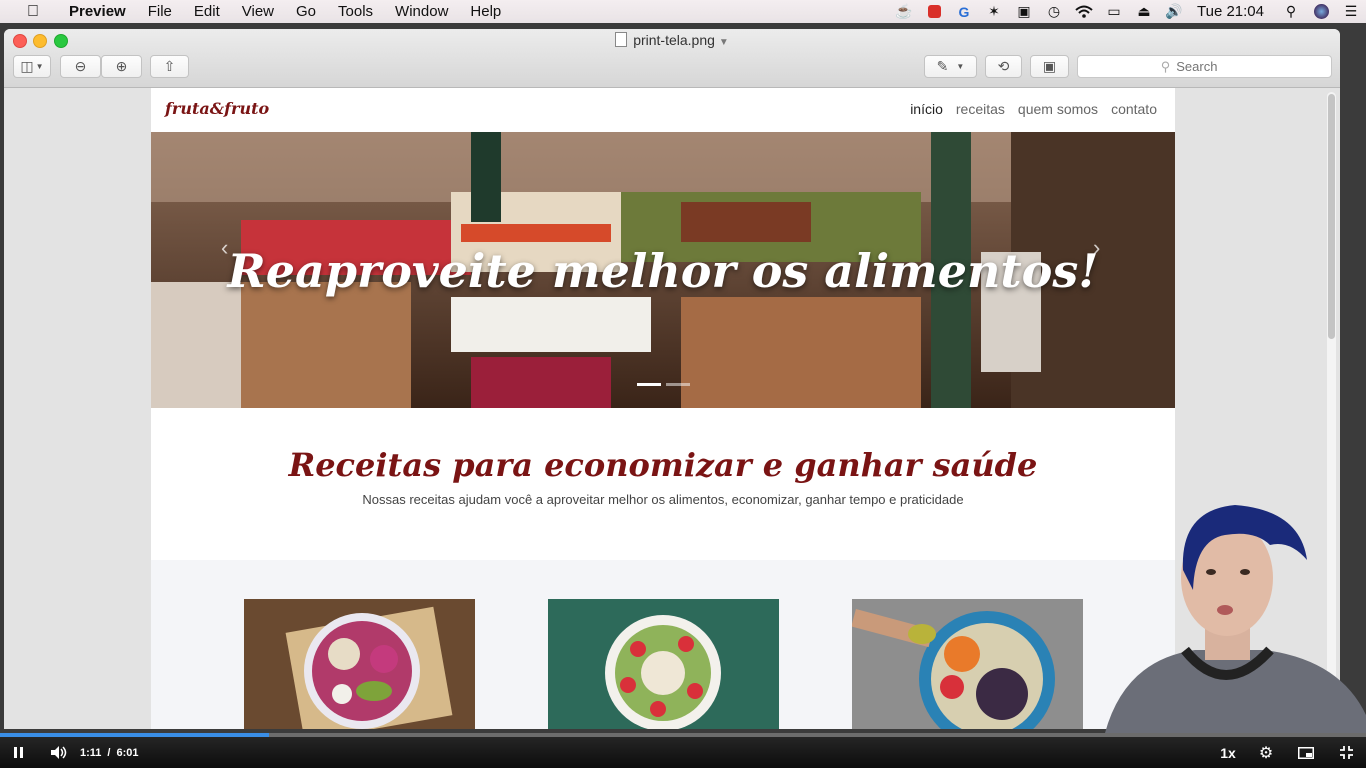 The image size is (1366, 768). What do you see at coordinates (1228, 753) in the screenshot?
I see `playback-speed-button: 1x` at bounding box center [1228, 753].